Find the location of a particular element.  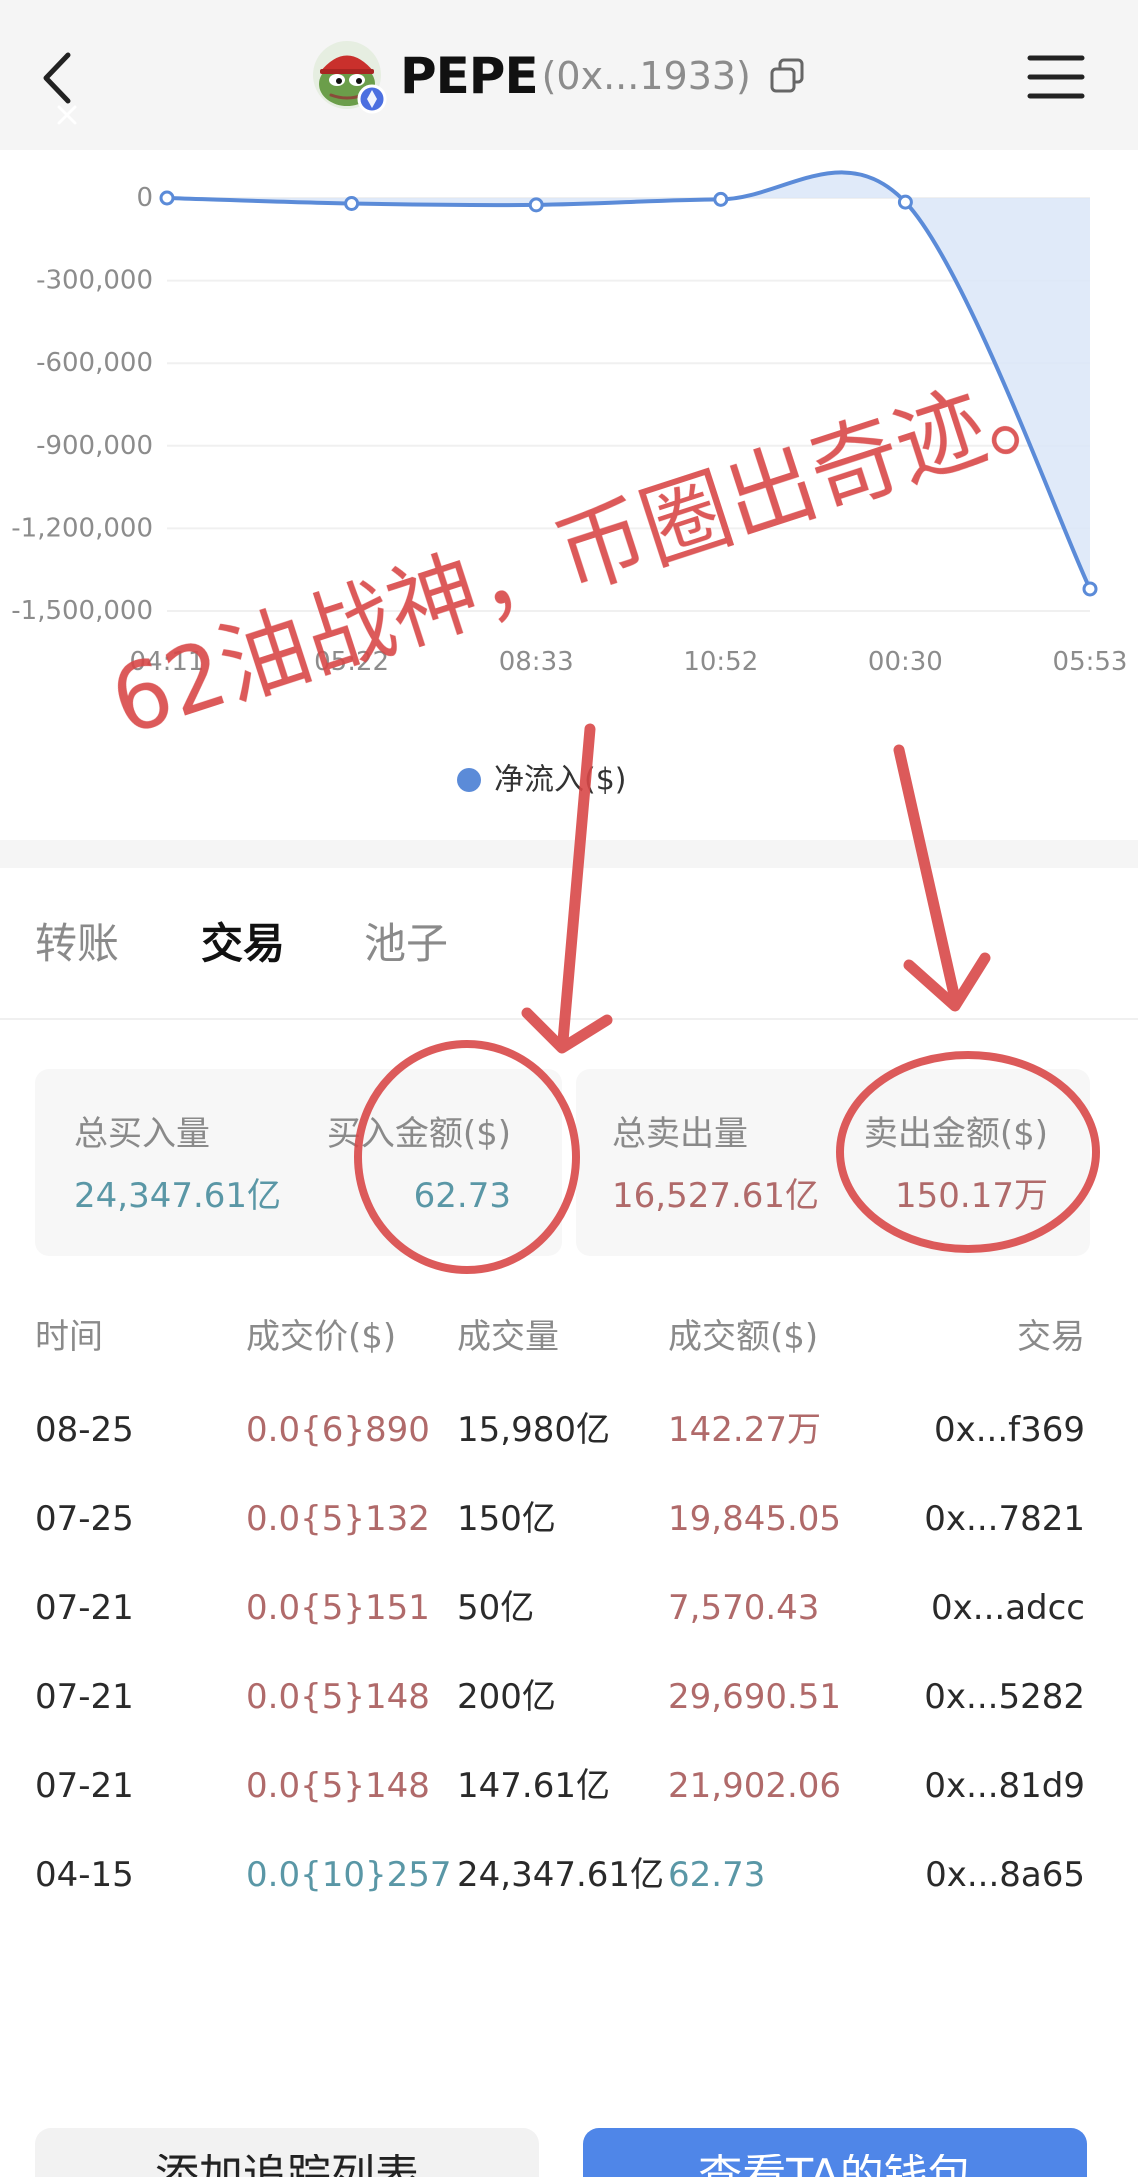

section-divider is located at coordinates (569, 854).